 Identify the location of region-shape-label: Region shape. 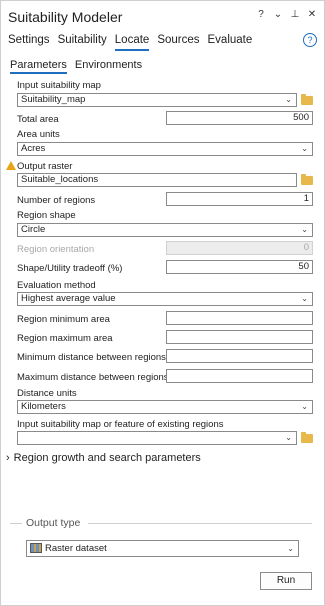
(46, 215).